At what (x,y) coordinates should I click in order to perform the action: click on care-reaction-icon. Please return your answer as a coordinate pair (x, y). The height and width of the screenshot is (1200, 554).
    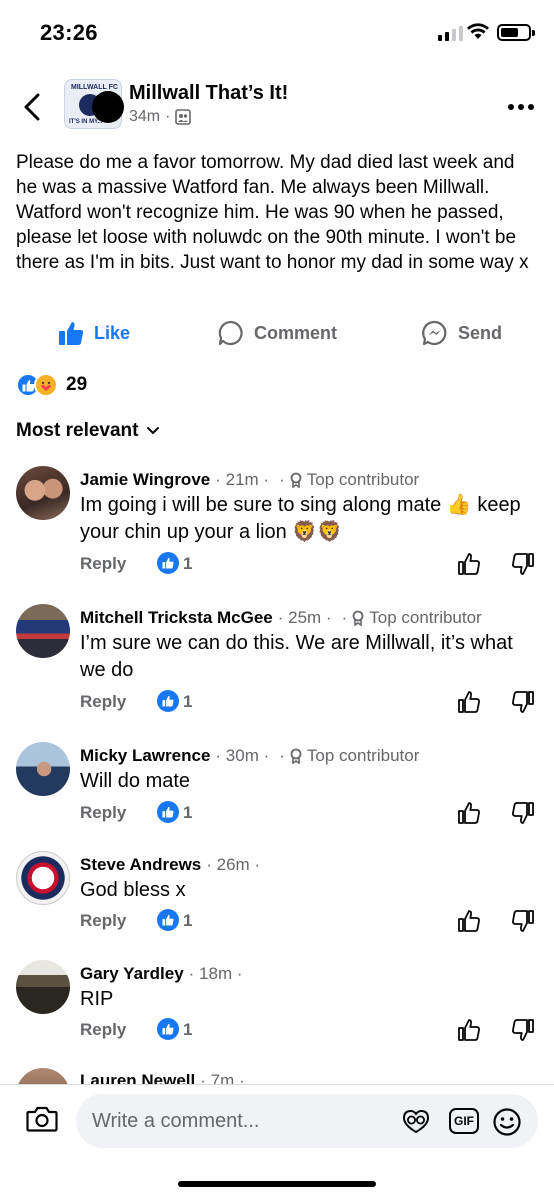
    Looking at the image, I should click on (46, 385).